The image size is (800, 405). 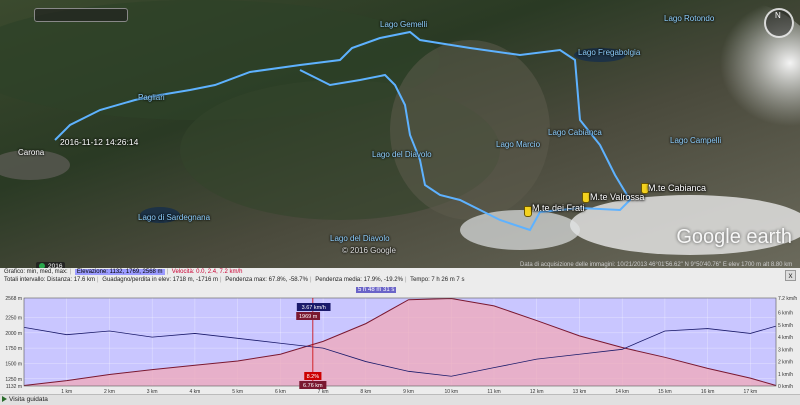 I want to click on marker-text: 3.67 km/h, so click(x=314, y=308).